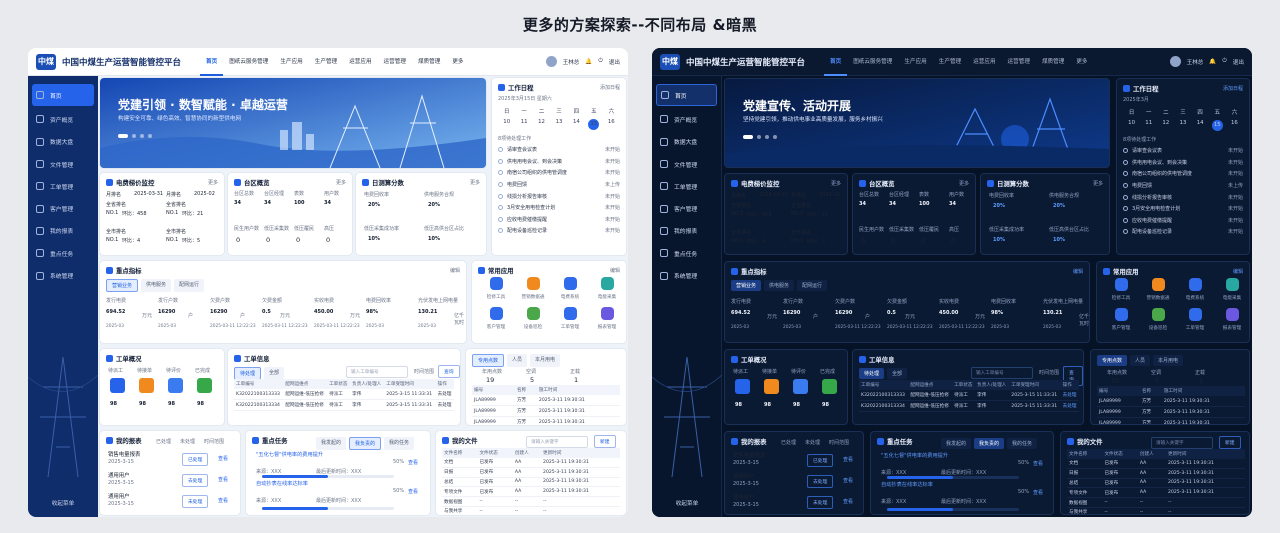  What do you see at coordinates (984, 62) in the screenshot?
I see `nav-item: 运营应用` at bounding box center [984, 62].